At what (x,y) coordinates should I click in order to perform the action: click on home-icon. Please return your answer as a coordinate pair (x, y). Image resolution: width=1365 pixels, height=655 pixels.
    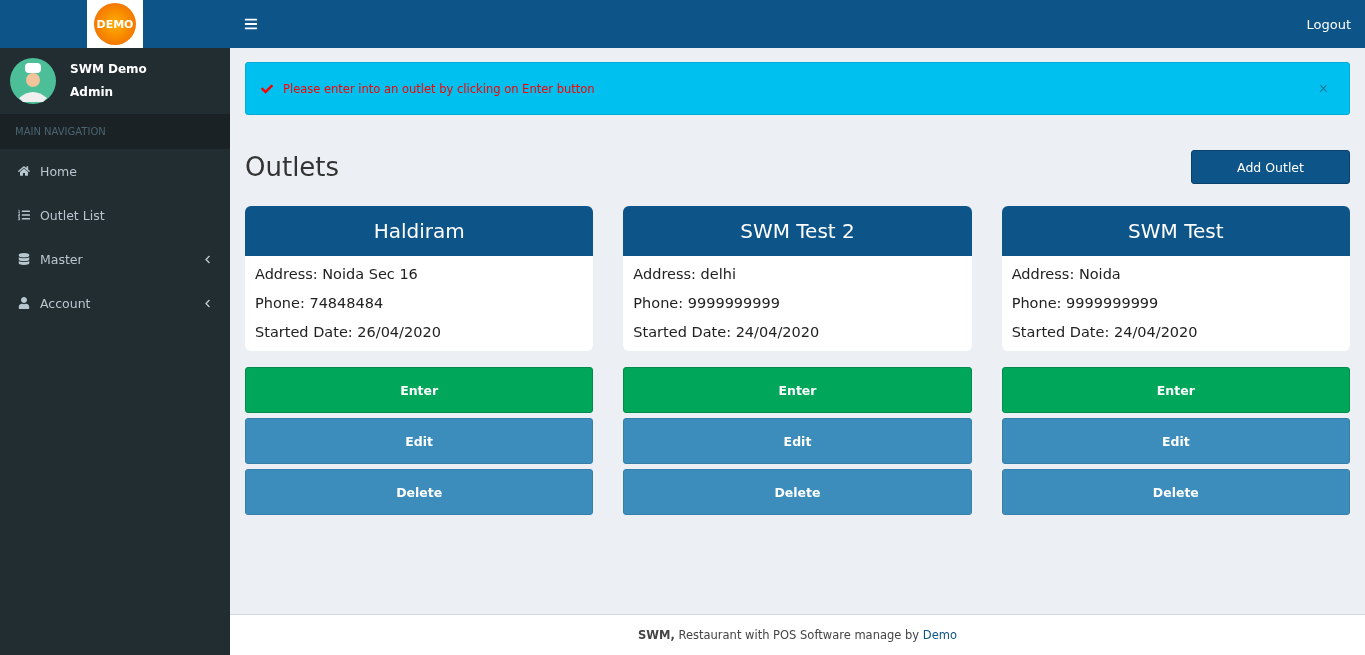
    Looking at the image, I should click on (24, 171).